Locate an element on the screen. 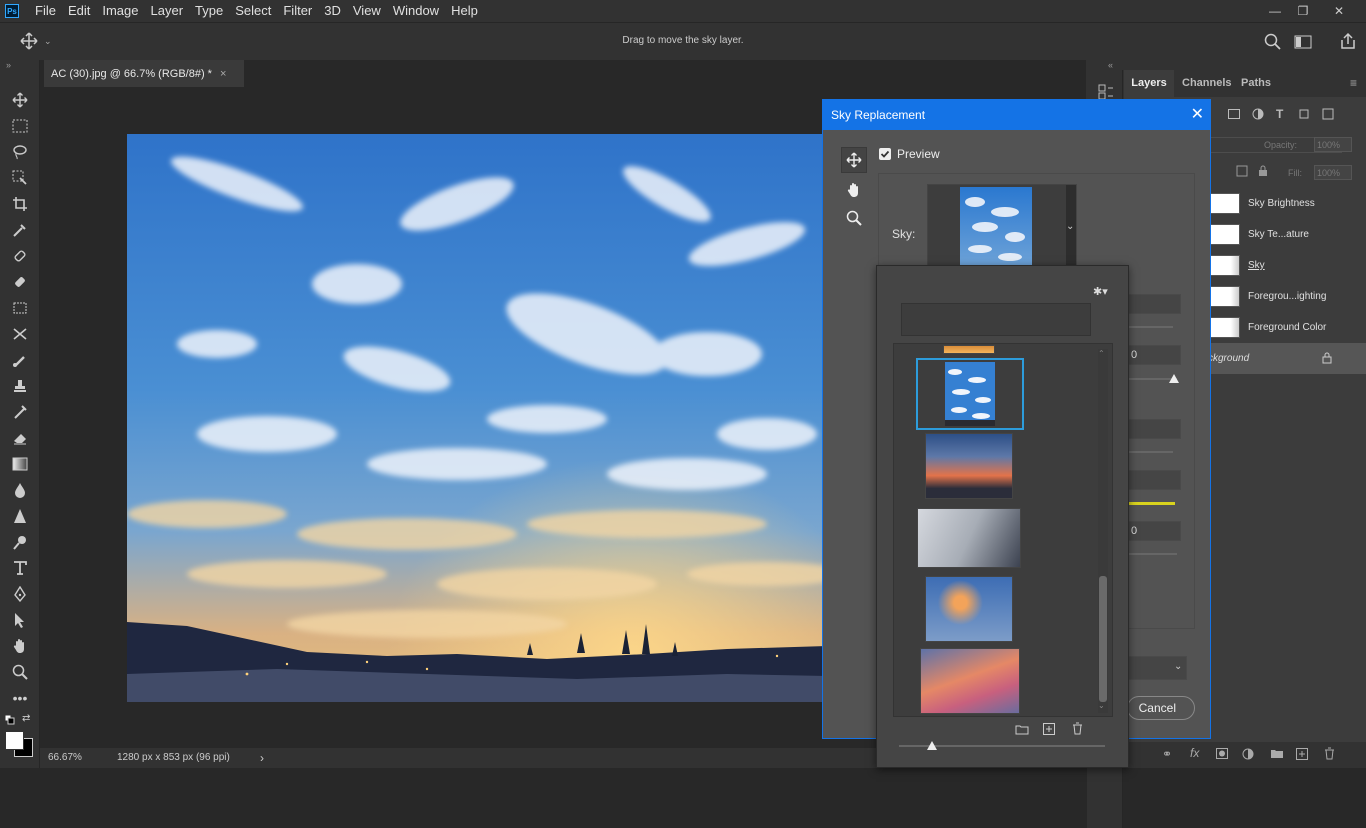  menu-edit: Edit is located at coordinates (79, 11).